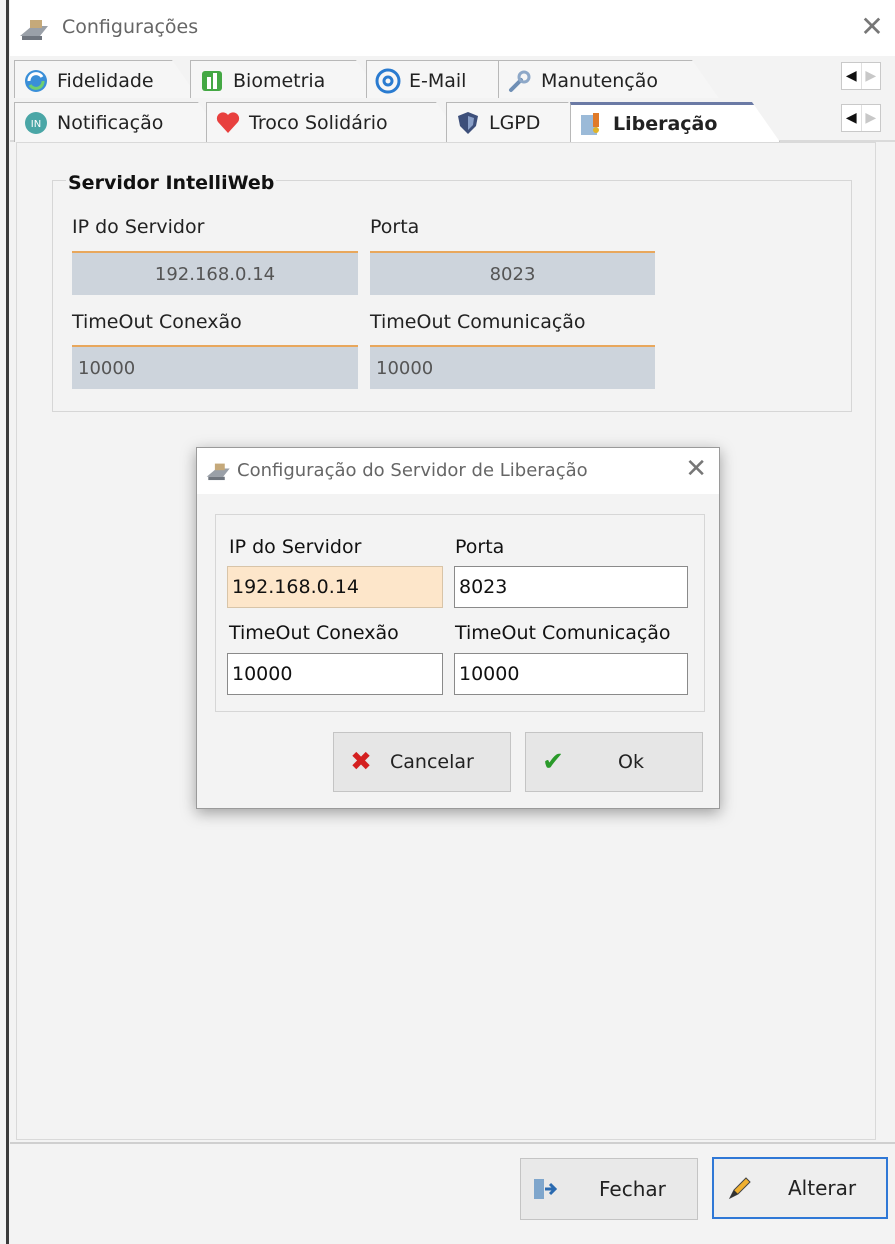  What do you see at coordinates (412, 470) in the screenshot?
I see `dialog-title: Configuração do Servidor de Liberação` at bounding box center [412, 470].